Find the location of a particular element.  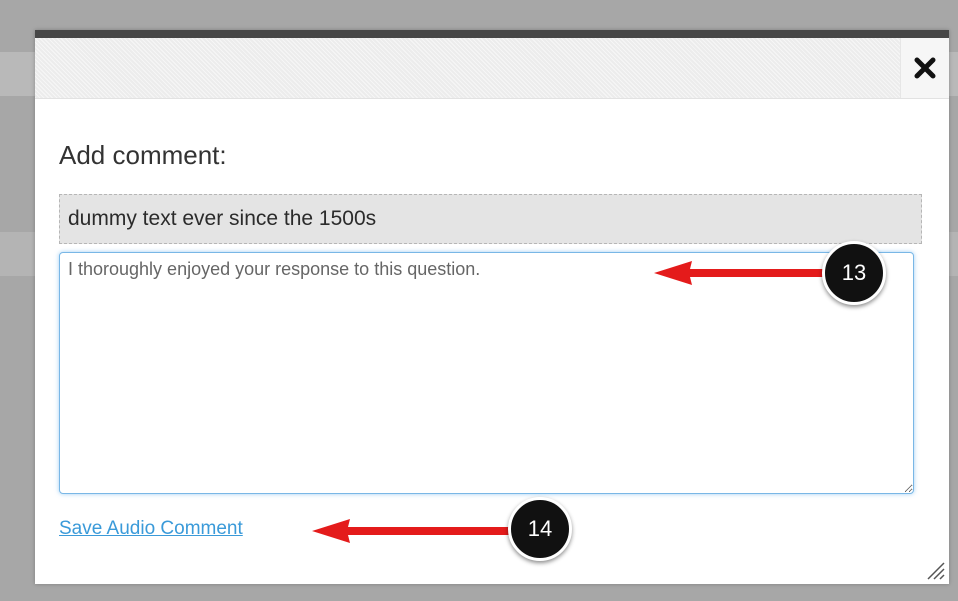

dialog-heading: Add comment: is located at coordinates (143, 155).